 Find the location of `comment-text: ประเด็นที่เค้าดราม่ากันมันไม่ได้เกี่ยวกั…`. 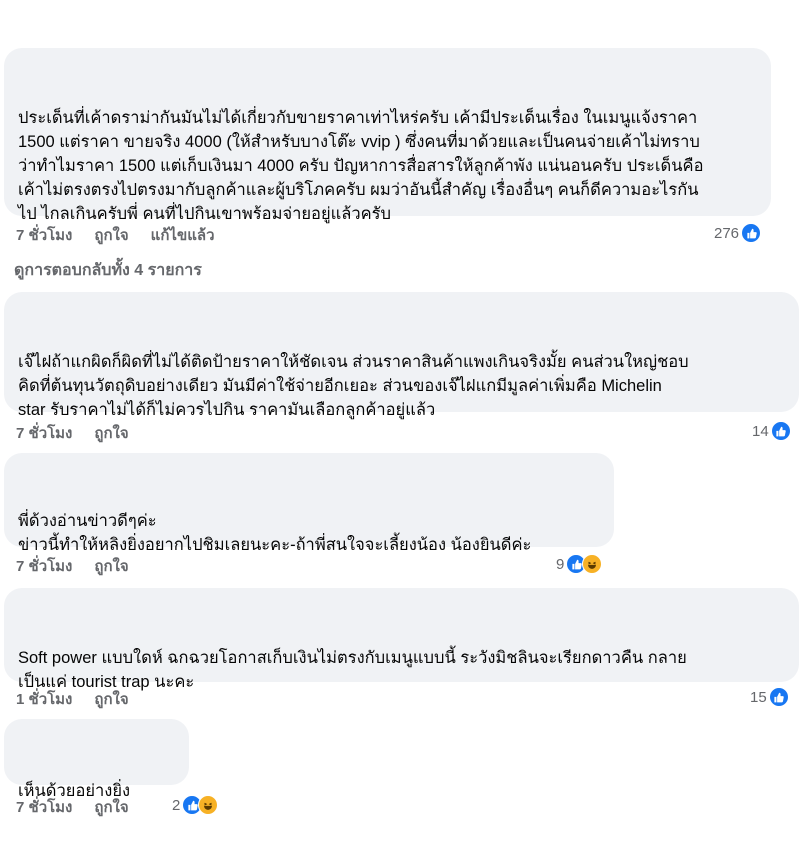

comment-text: ประเด็นที่เค้าดราม่ากันมันไม่ได้เกี่ยวกั… is located at coordinates (361, 166).